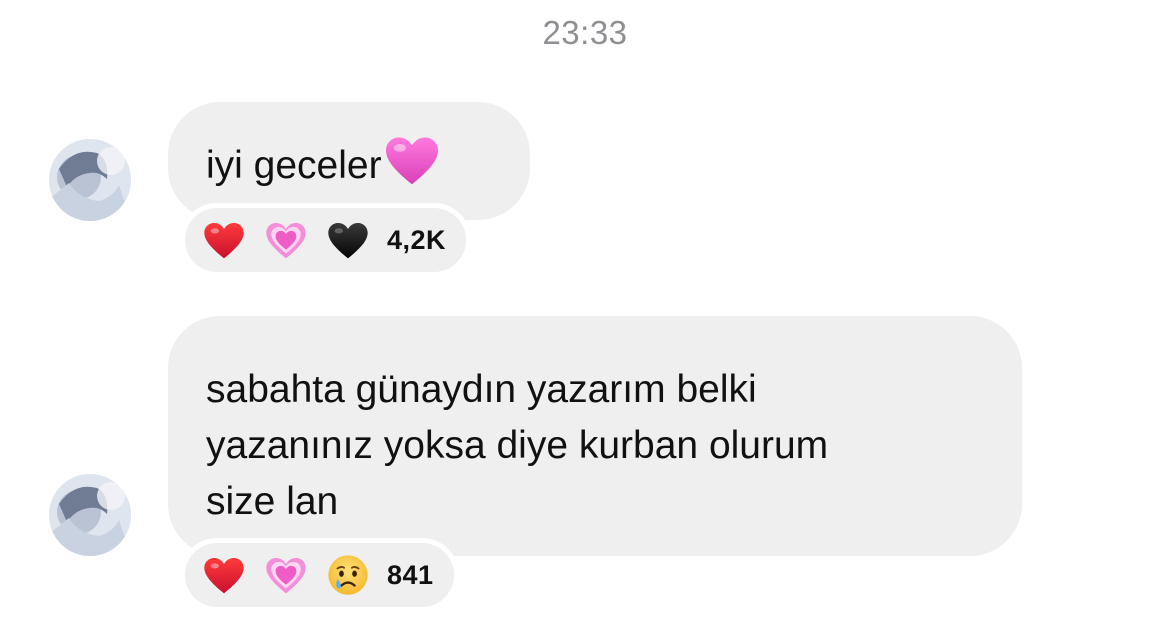 The height and width of the screenshot is (626, 1170). What do you see at coordinates (348, 240) in the screenshot?
I see `black-heart-icon` at bounding box center [348, 240].